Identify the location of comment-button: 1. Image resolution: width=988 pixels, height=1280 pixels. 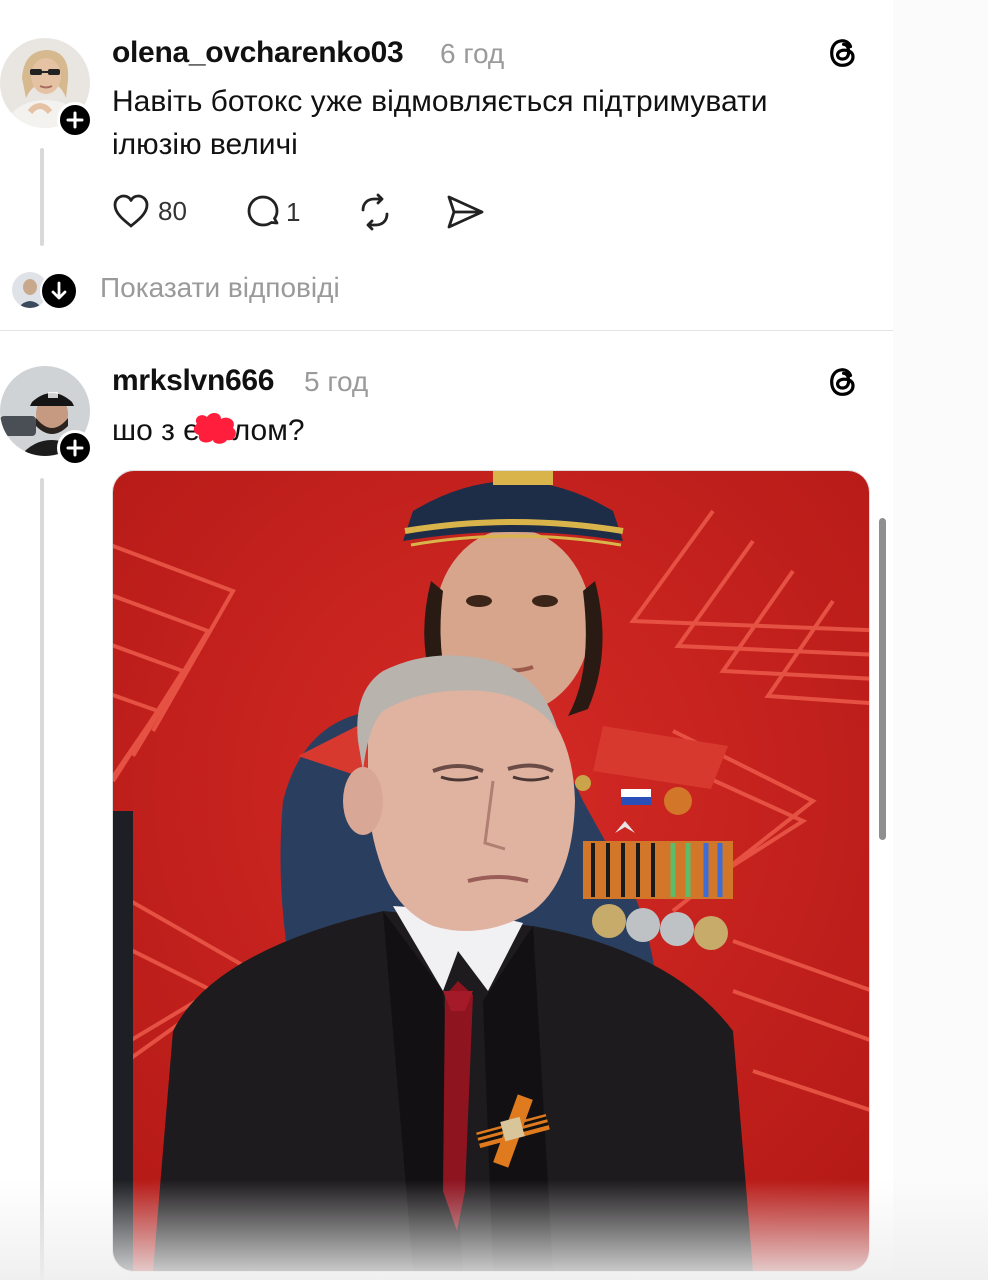
(272, 212).